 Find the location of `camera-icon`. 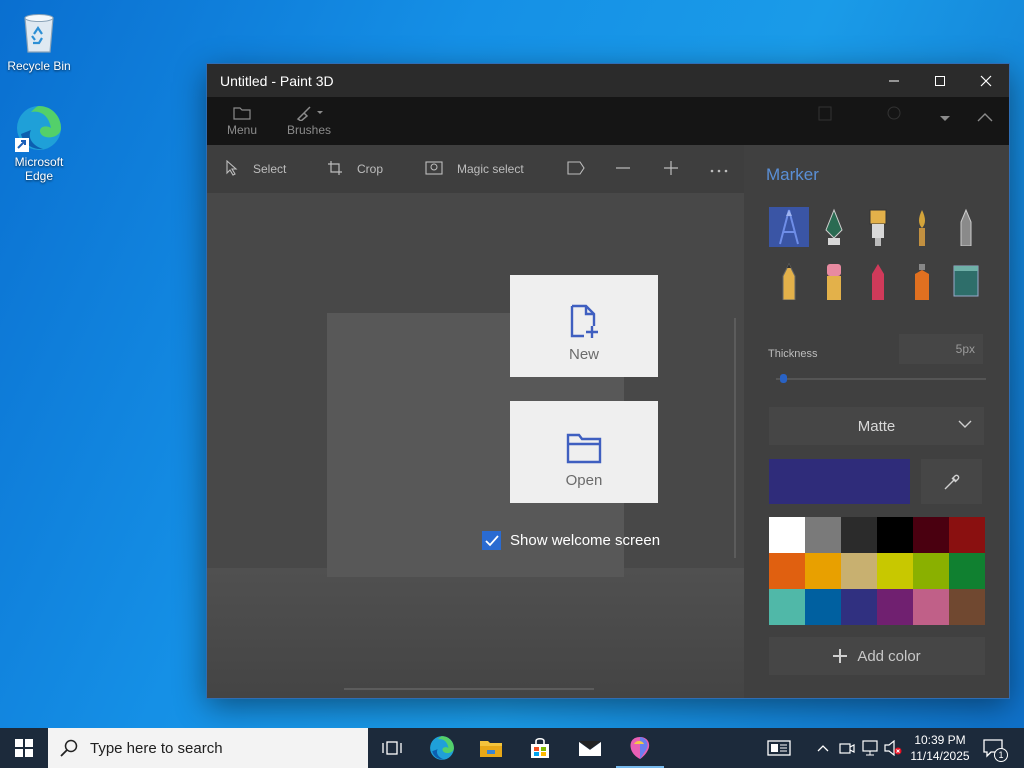

camera-icon is located at coordinates (847, 748).